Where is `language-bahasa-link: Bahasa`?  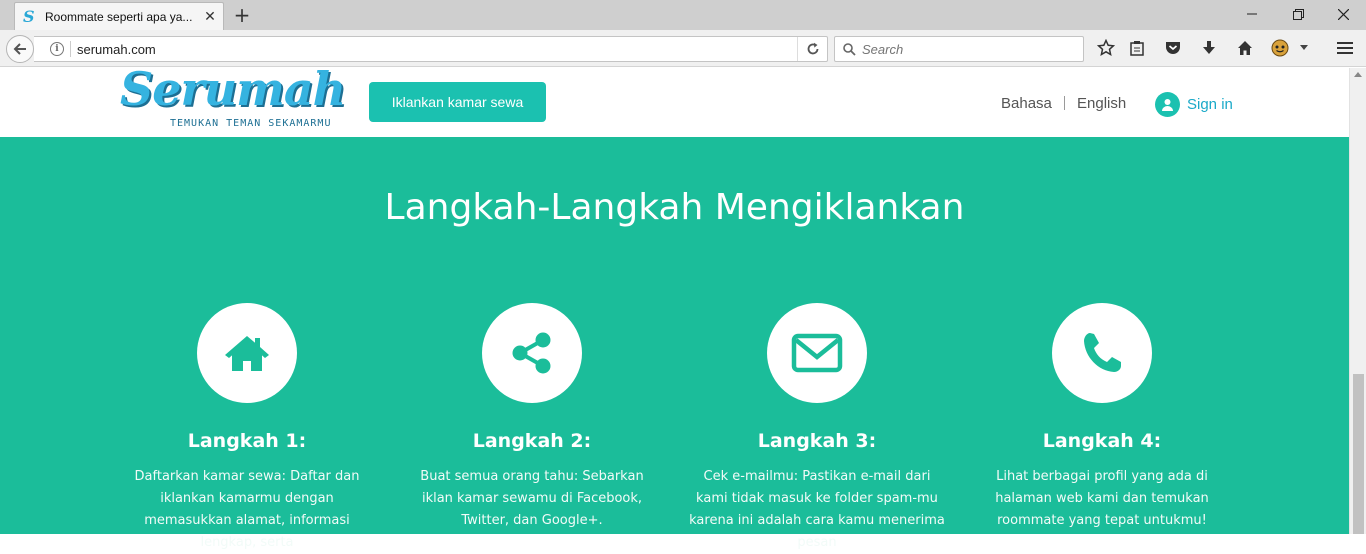 language-bahasa-link: Bahasa is located at coordinates (1026, 103).